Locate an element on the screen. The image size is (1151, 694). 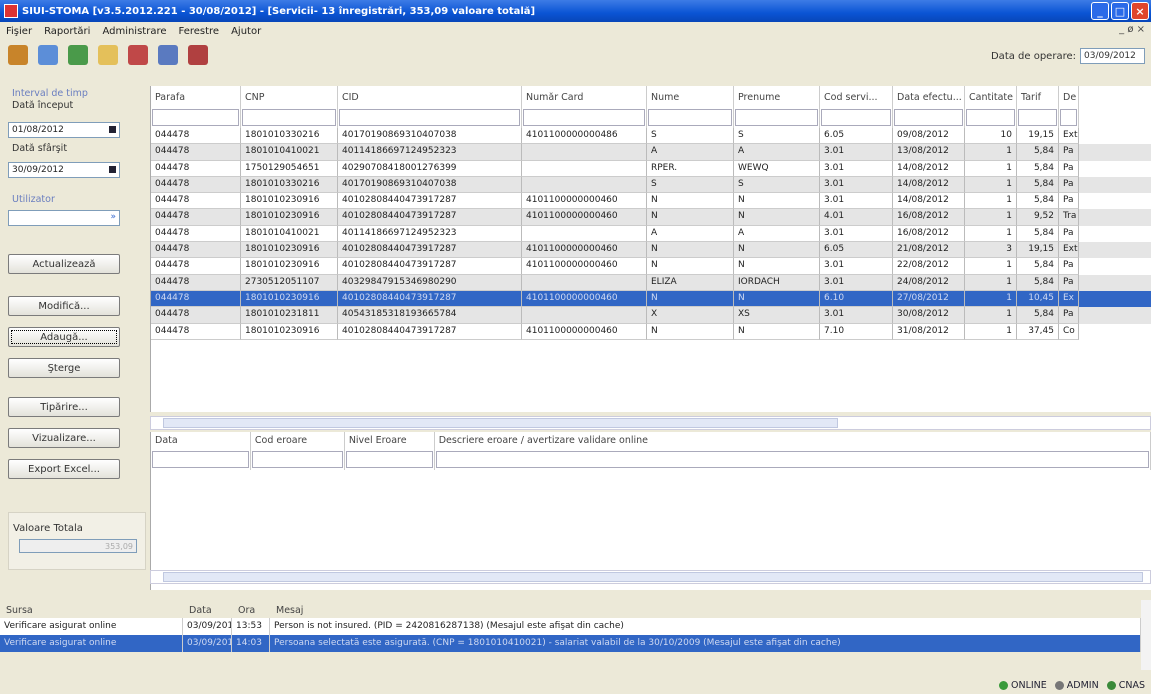
minimize-button: _ is located at coordinates (1100, 11).